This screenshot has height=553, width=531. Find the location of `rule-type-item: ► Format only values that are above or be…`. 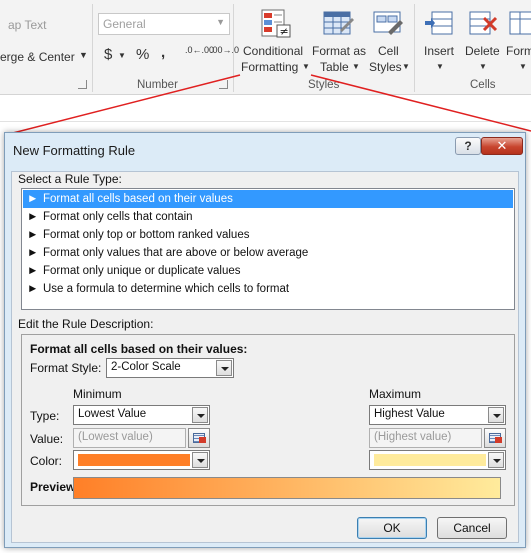

rule-type-item: ► Format only values that are above or be… is located at coordinates (268, 253).